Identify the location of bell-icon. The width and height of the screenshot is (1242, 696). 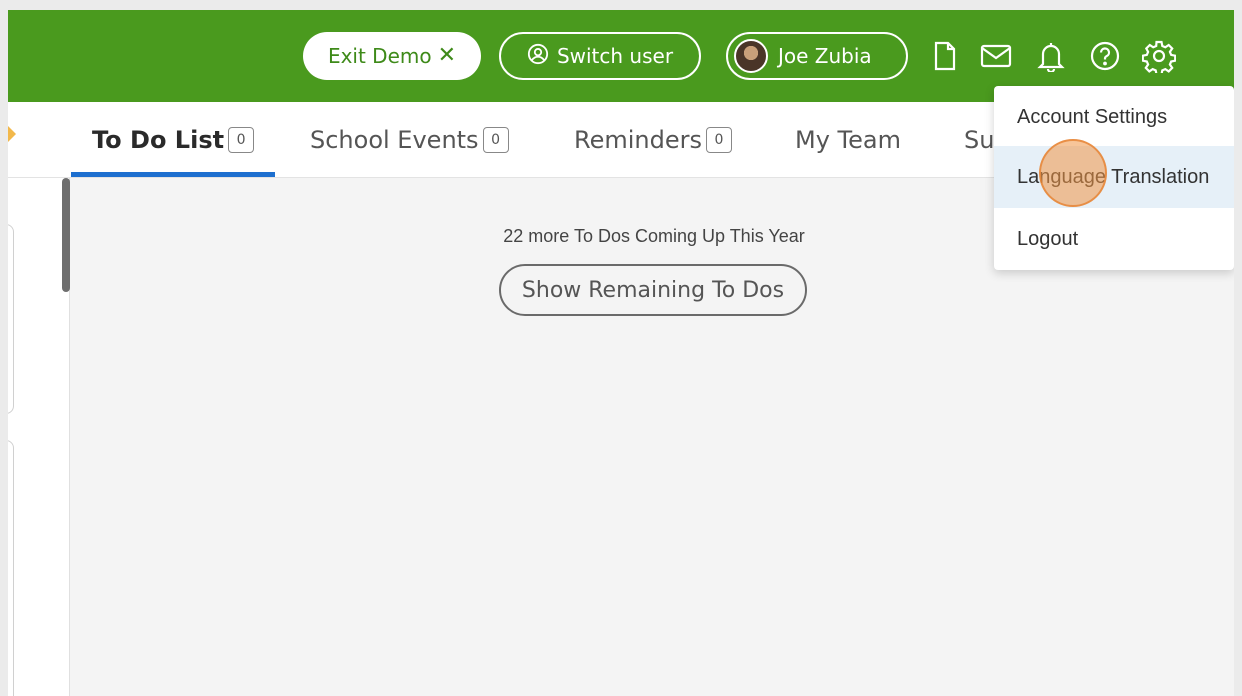
(1051, 56).